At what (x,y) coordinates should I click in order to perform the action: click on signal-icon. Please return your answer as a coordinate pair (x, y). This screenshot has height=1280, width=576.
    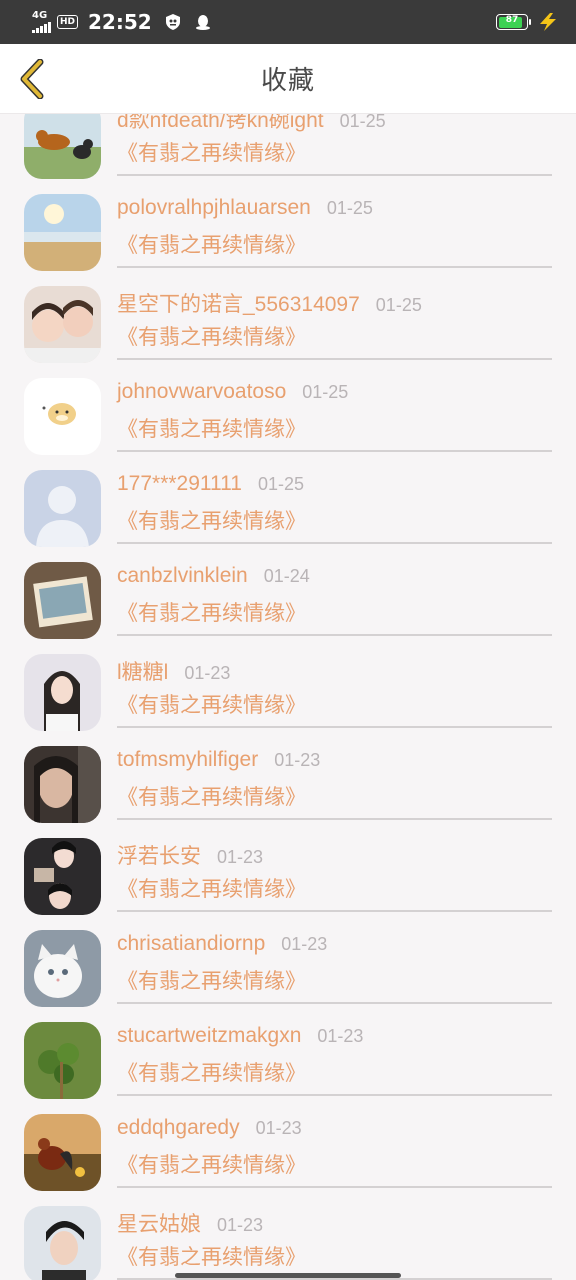
    Looking at the image, I should click on (41, 27).